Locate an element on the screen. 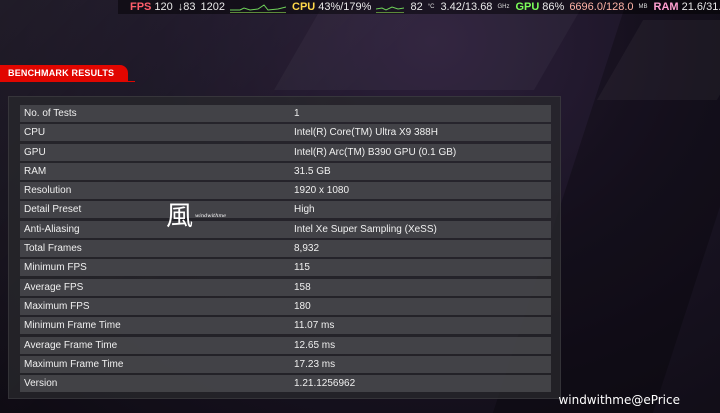 The width and height of the screenshot is (720, 413). result-value: High is located at coordinates (304, 210).